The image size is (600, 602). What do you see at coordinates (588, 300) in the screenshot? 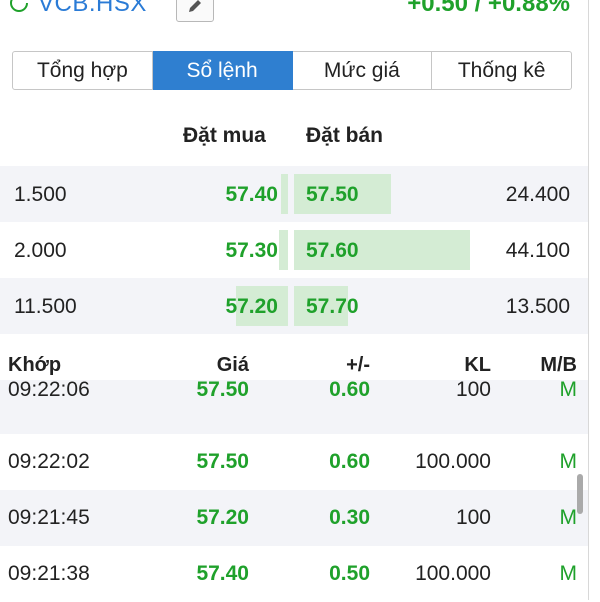
I see `panel-border` at bounding box center [588, 300].